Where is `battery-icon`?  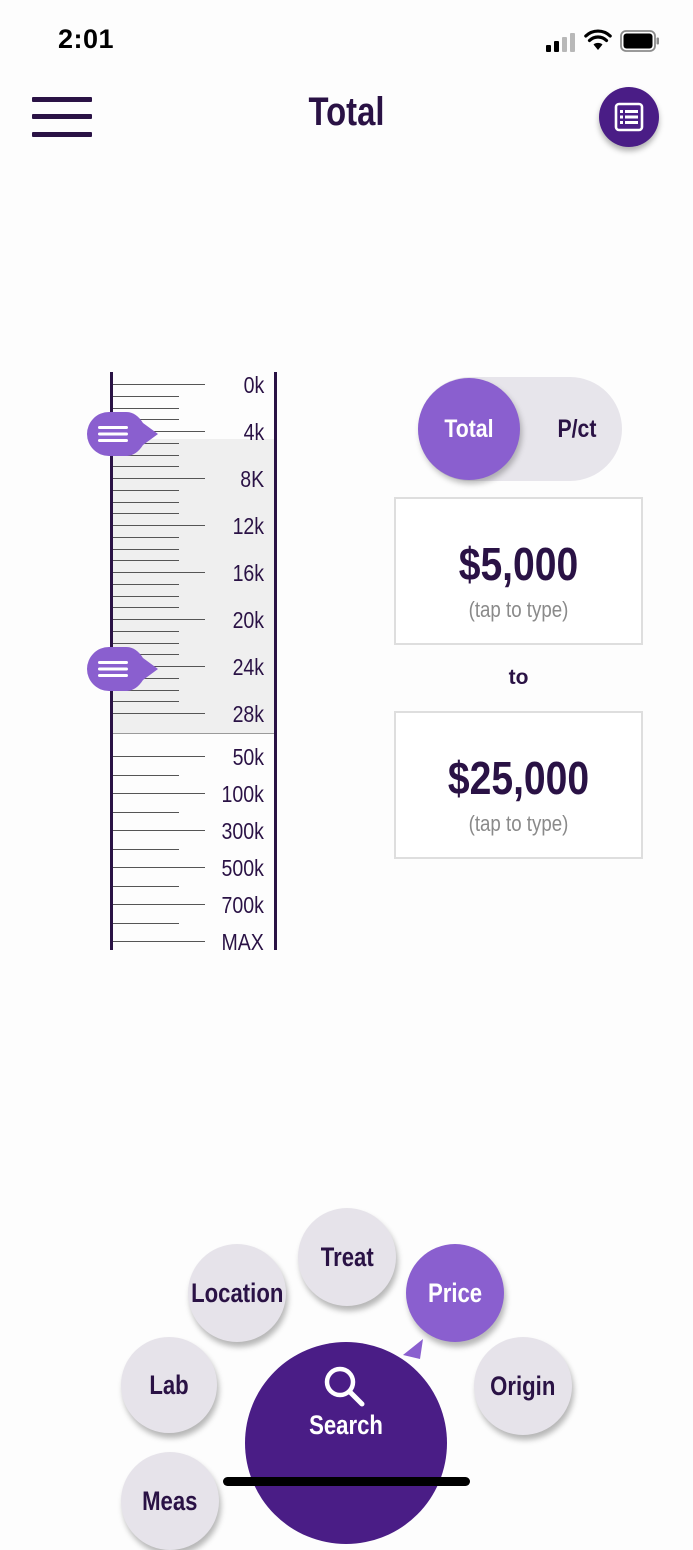
battery-icon is located at coordinates (639, 41).